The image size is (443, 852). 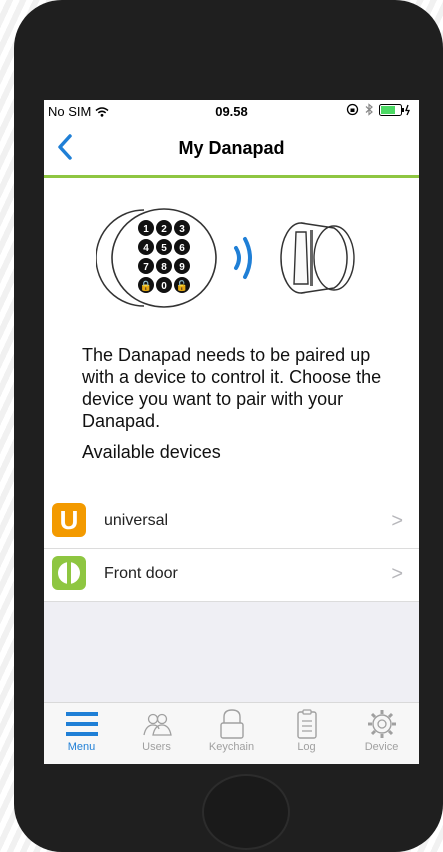 What do you see at coordinates (369, 109) in the screenshot?
I see `bluetooth-icon` at bounding box center [369, 109].